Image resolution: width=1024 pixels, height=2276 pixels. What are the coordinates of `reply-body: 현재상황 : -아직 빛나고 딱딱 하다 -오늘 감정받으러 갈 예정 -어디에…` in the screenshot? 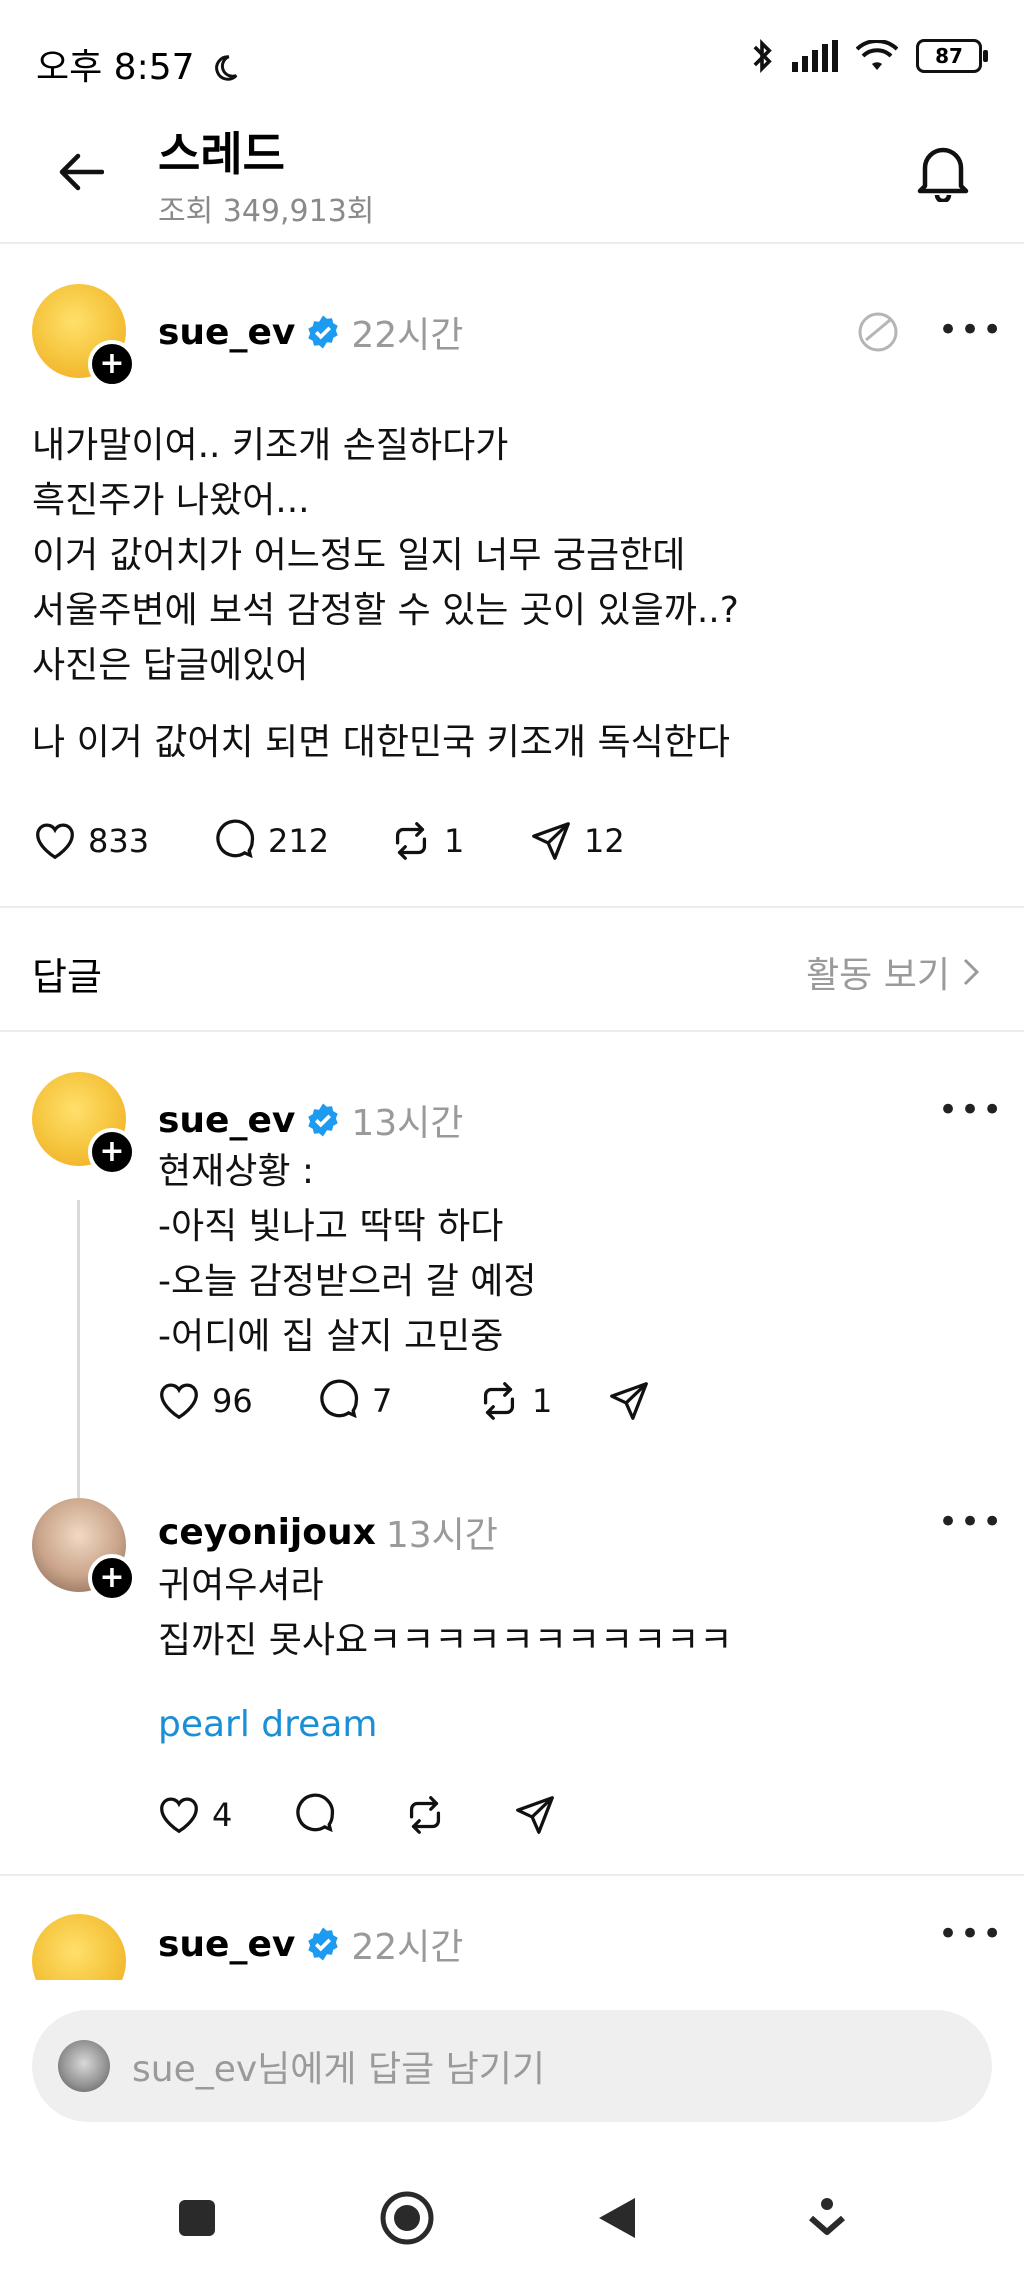 It's located at (347, 1254).